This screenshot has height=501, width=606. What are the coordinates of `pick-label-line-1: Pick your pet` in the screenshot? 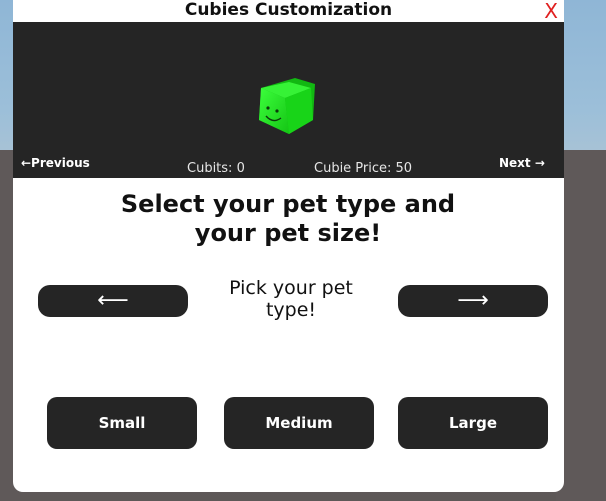 It's located at (291, 288).